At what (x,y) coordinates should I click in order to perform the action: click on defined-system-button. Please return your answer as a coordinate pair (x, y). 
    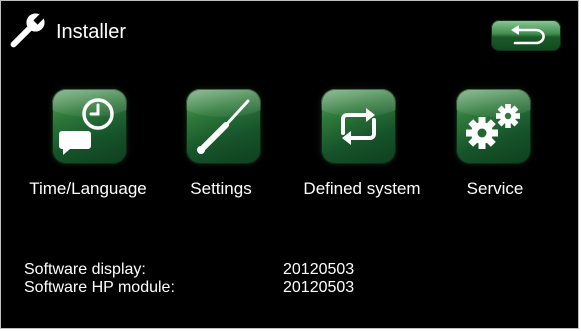
    Looking at the image, I should click on (358, 126).